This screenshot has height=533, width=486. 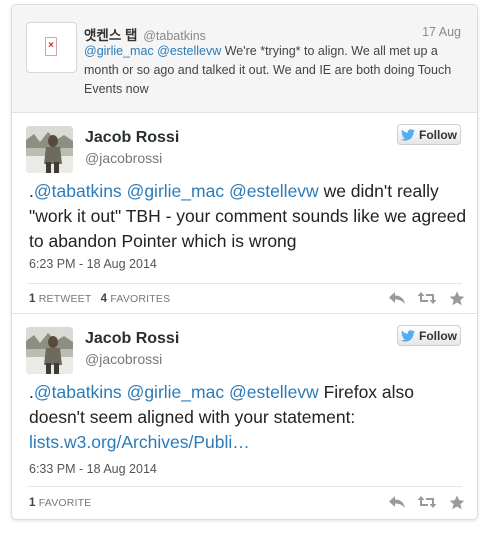 I want to click on parent-display-name: 앳켄스 탭, so click(x=110, y=35).